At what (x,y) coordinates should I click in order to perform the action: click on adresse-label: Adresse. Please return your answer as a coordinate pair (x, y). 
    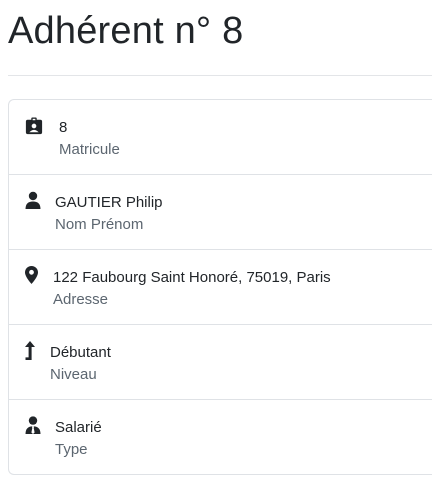
    Looking at the image, I should click on (81, 299).